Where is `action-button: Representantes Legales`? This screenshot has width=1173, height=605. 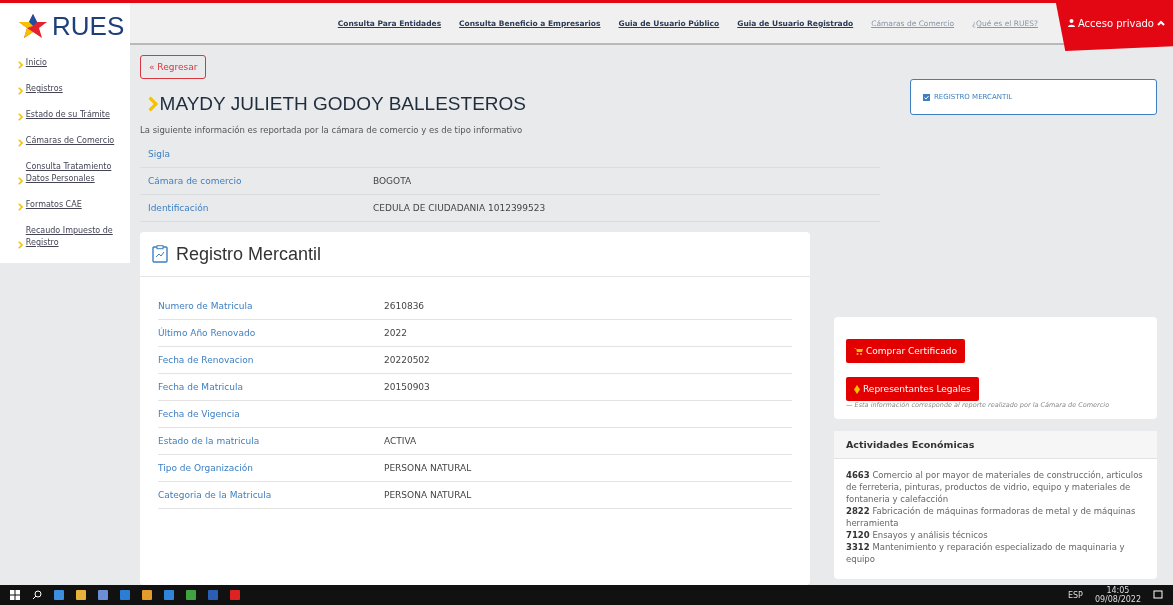
action-button: Representantes Legales is located at coordinates (912, 389).